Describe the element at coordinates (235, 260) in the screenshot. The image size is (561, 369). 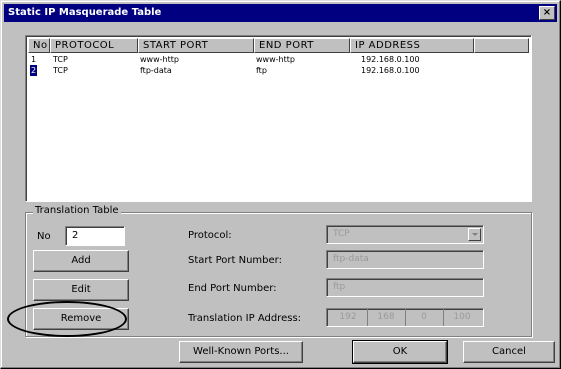
I see `start-port-label: Start Port Number:` at that location.